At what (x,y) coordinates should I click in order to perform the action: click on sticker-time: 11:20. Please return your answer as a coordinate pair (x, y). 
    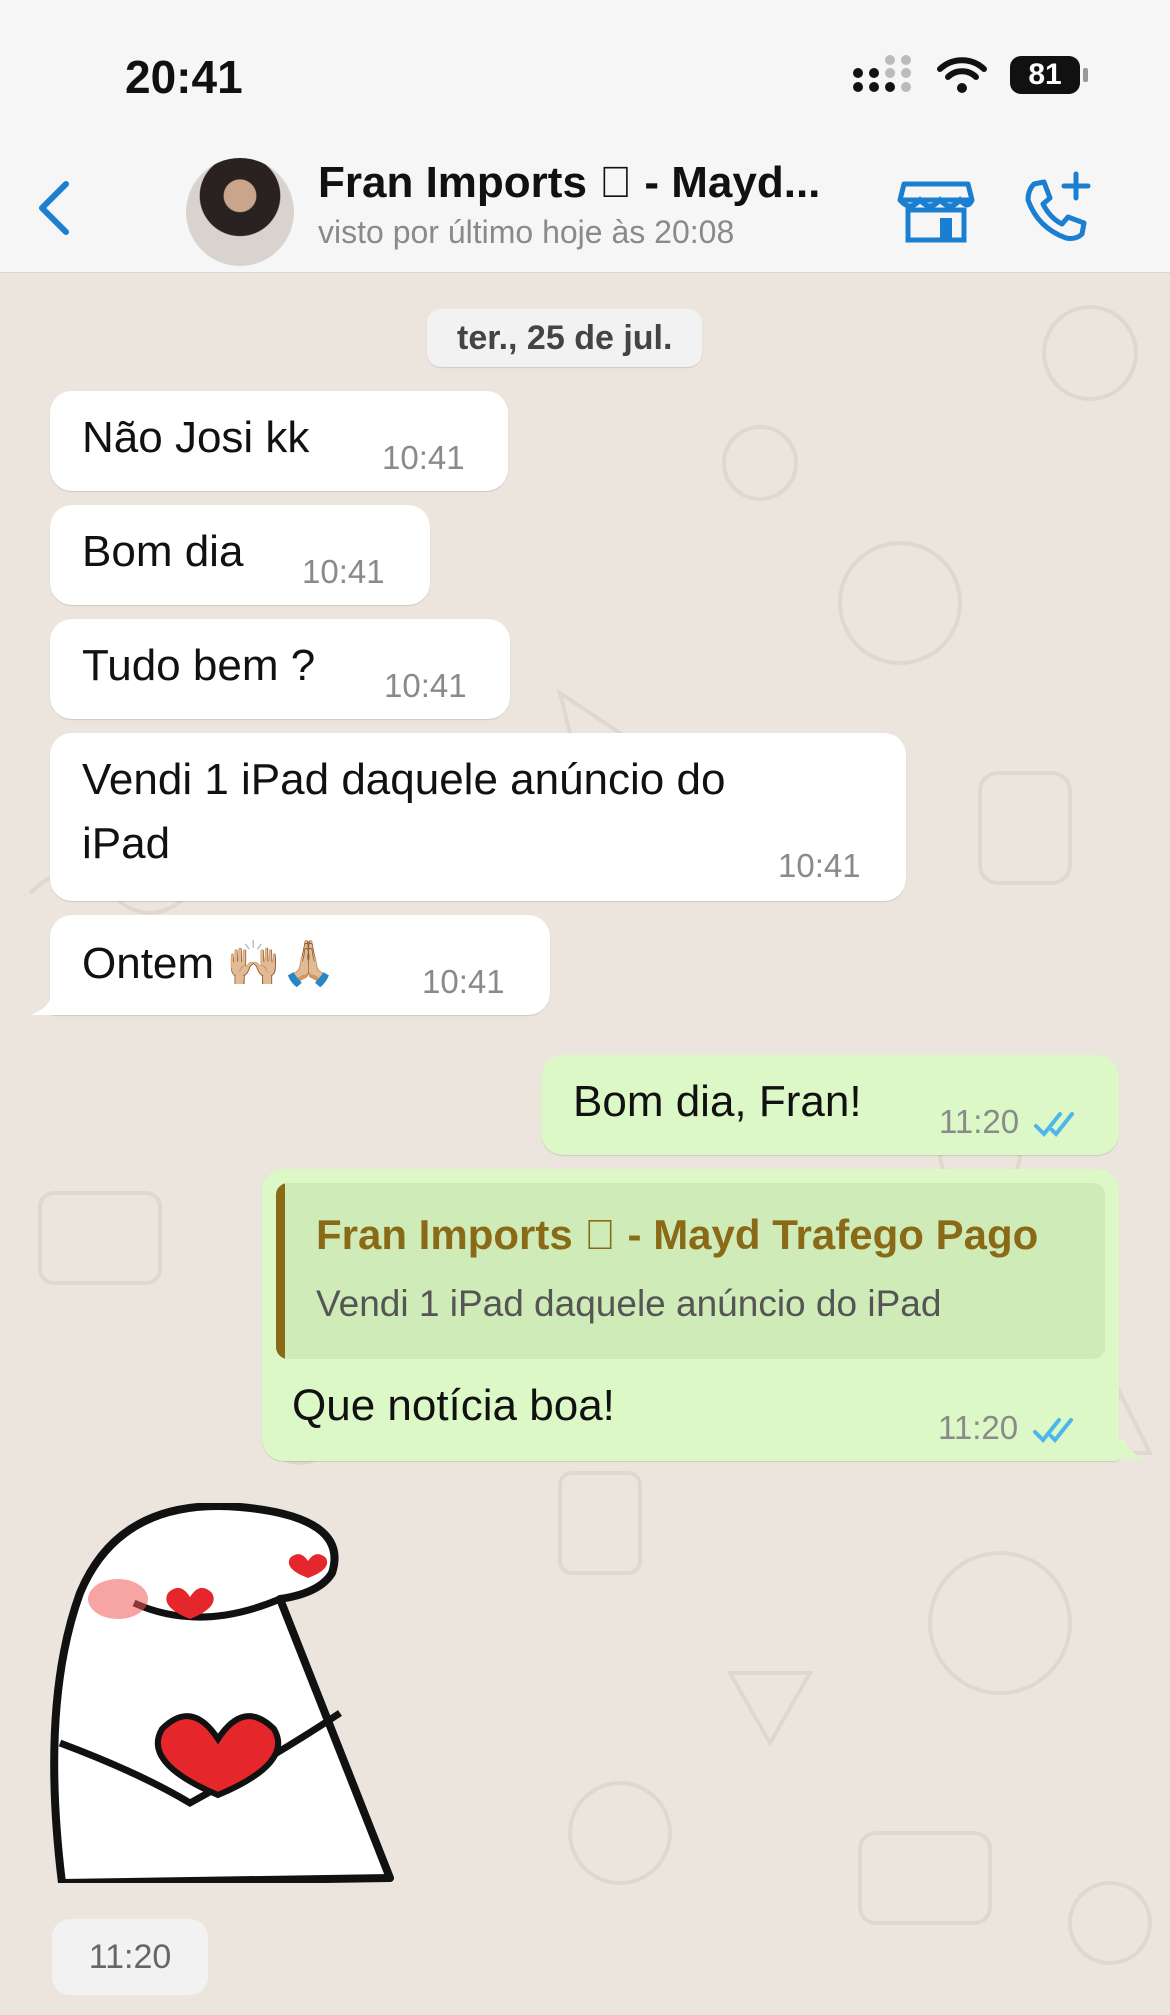
    Looking at the image, I should click on (130, 1957).